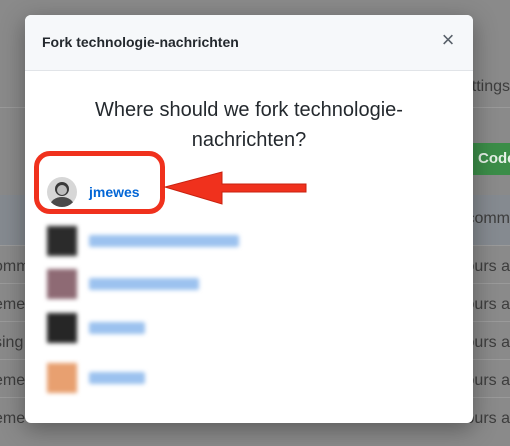 This screenshot has width=510, height=446. What do you see at coordinates (12, 342) in the screenshot?
I see `file-row-name: sing` at bounding box center [12, 342].